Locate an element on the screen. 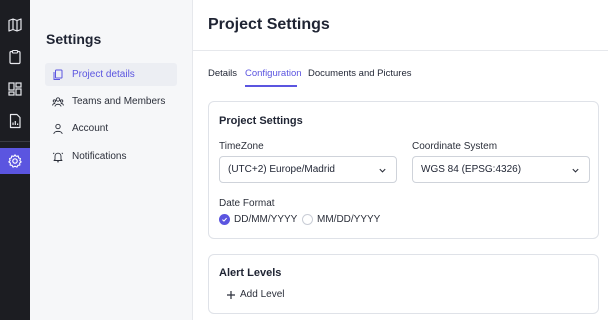 The image size is (608, 320). copy-icon is located at coordinates (58, 74).